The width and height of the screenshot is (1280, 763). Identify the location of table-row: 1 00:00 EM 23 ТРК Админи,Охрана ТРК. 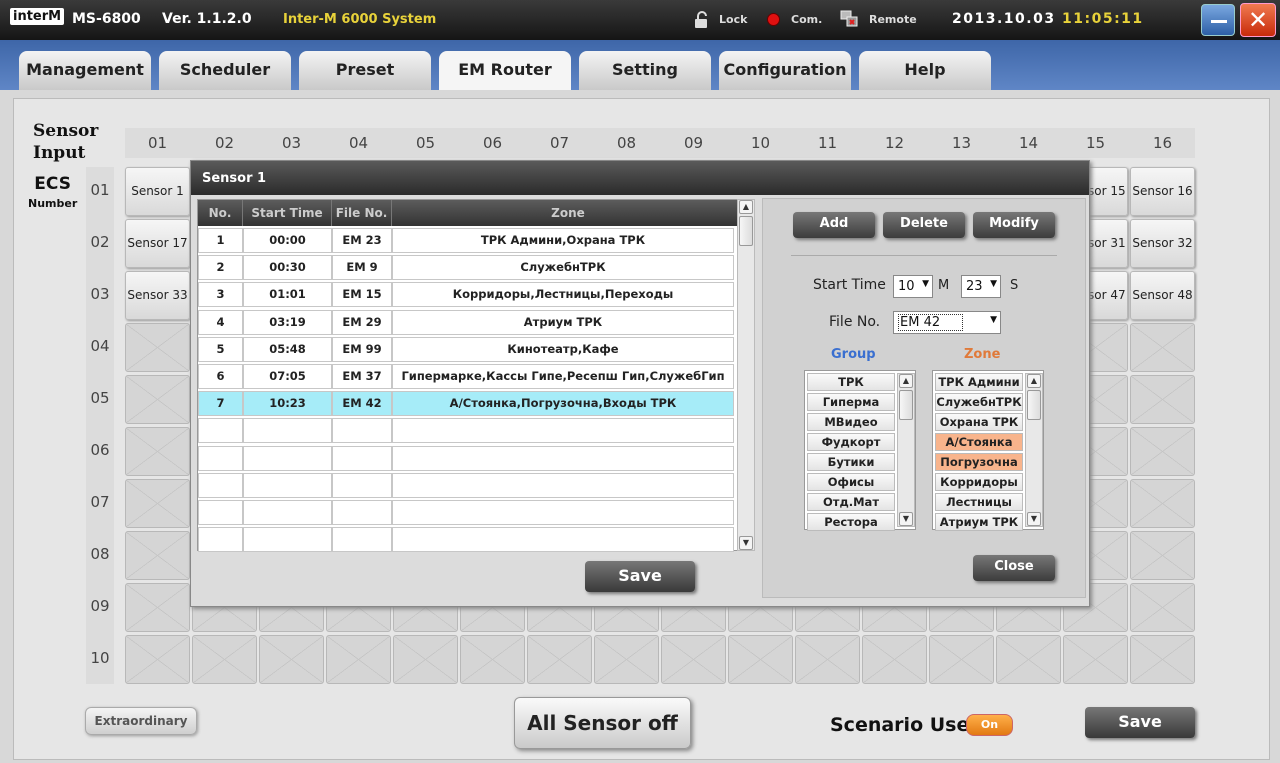
(471, 240).